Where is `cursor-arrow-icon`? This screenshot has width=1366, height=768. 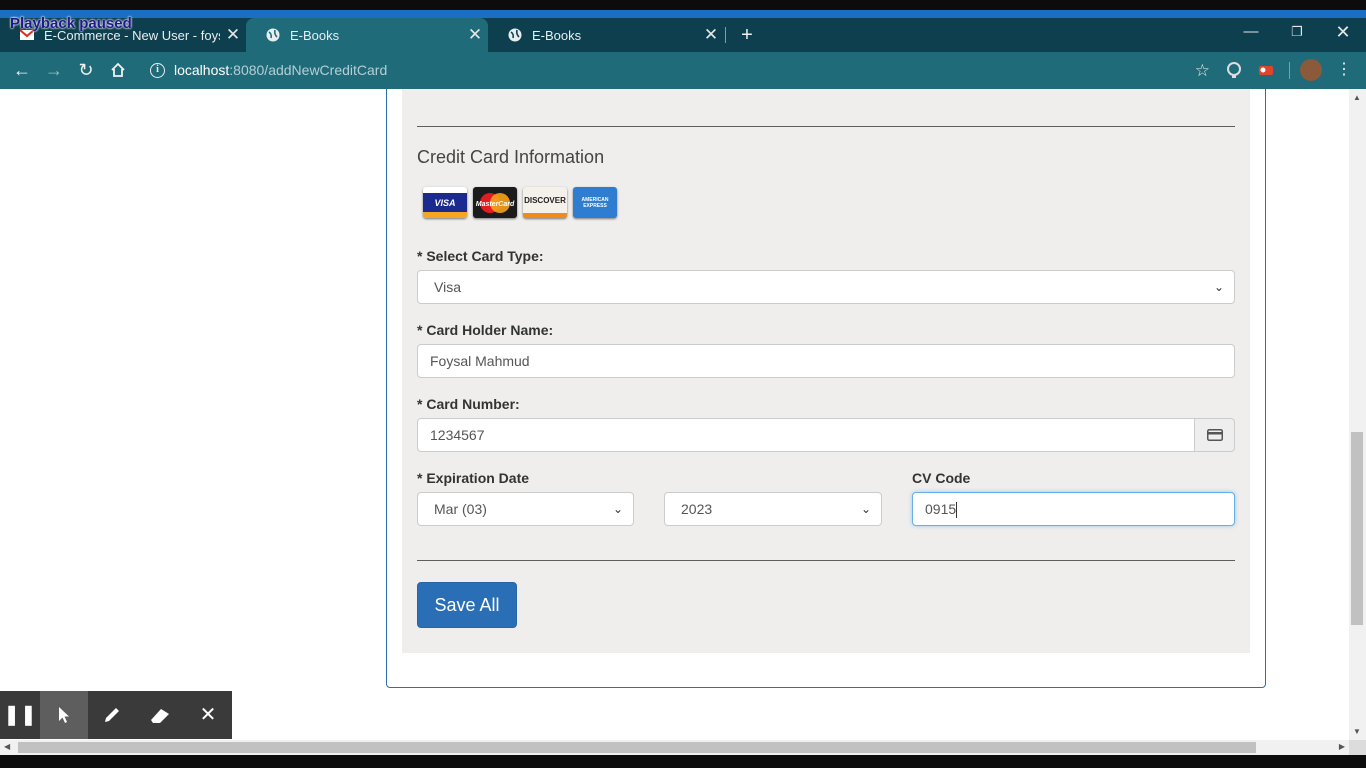 cursor-arrow-icon is located at coordinates (64, 715).